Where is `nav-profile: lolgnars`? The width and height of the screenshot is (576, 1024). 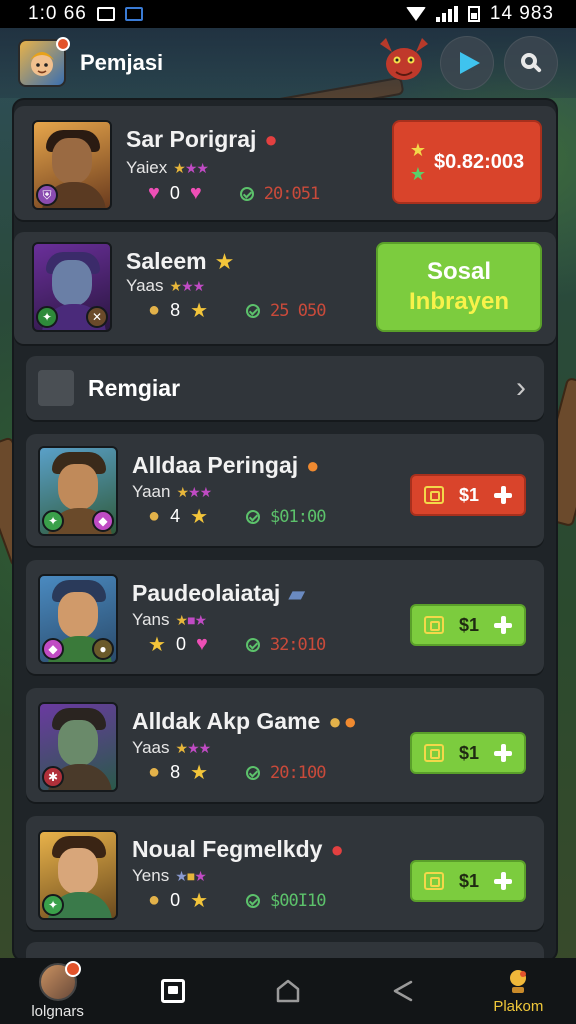 nav-profile: lolgnars is located at coordinates (58, 991).